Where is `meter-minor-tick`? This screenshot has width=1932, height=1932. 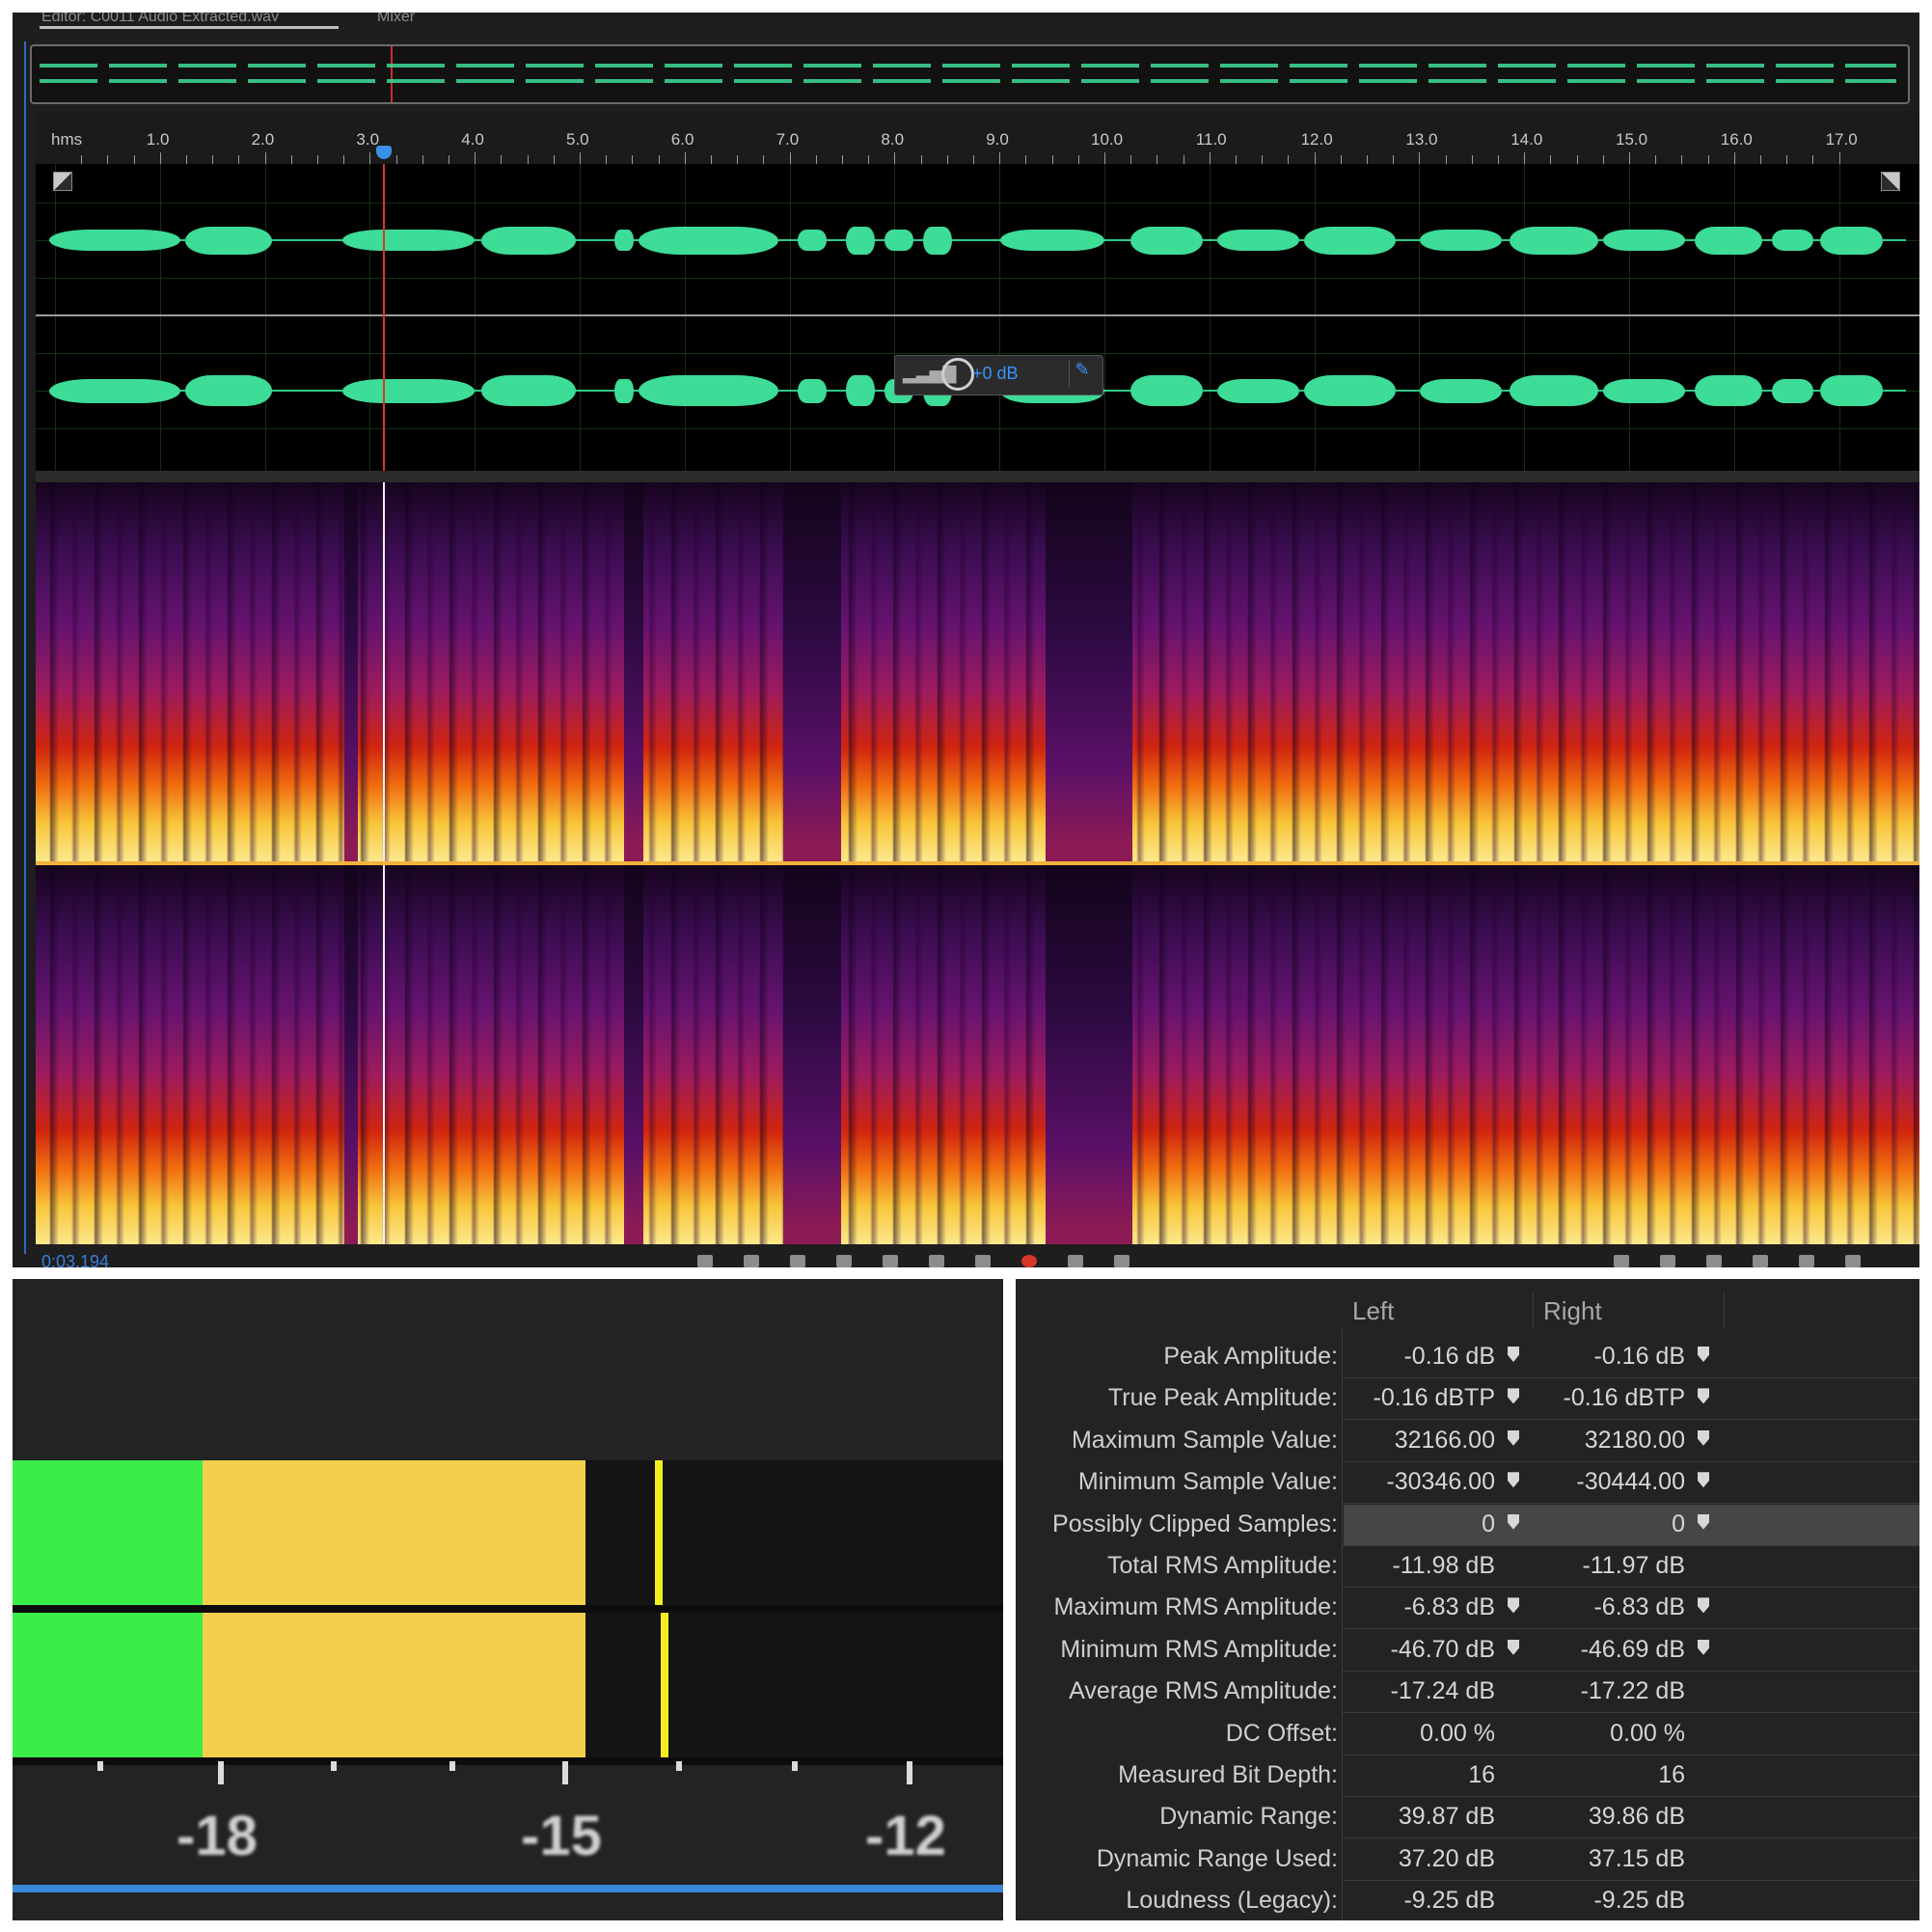
meter-minor-tick is located at coordinates (679, 1766).